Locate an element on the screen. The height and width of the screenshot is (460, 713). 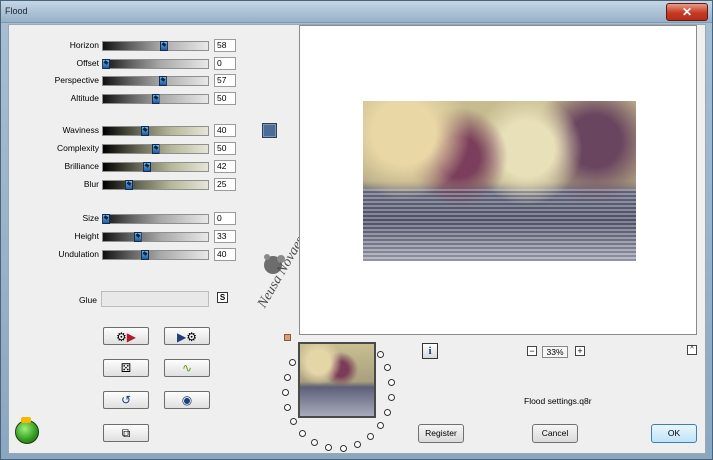
undo-button: ↺ is located at coordinates (126, 400).